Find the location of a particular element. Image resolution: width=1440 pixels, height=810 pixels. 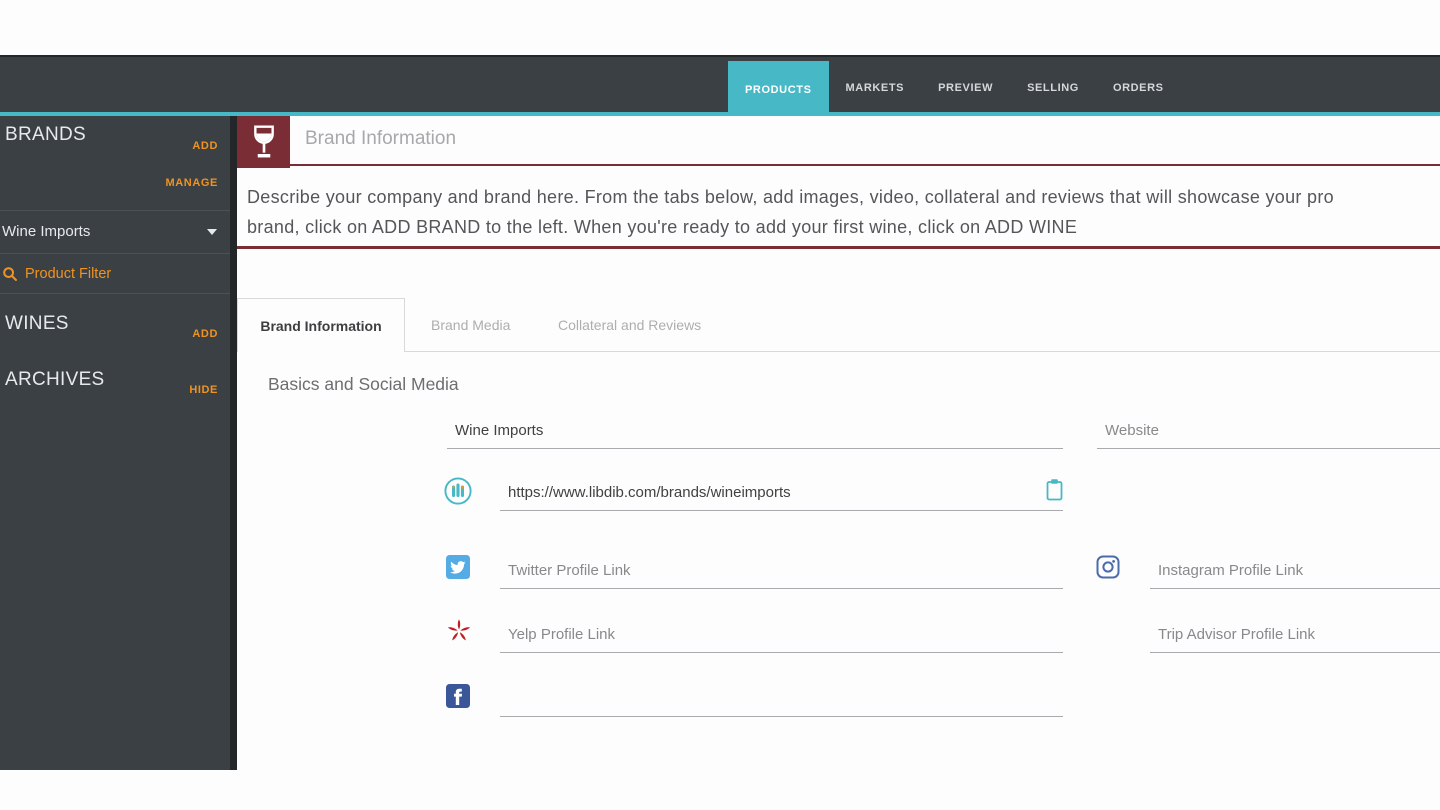

wine-glass-icon is located at coordinates (263, 142).